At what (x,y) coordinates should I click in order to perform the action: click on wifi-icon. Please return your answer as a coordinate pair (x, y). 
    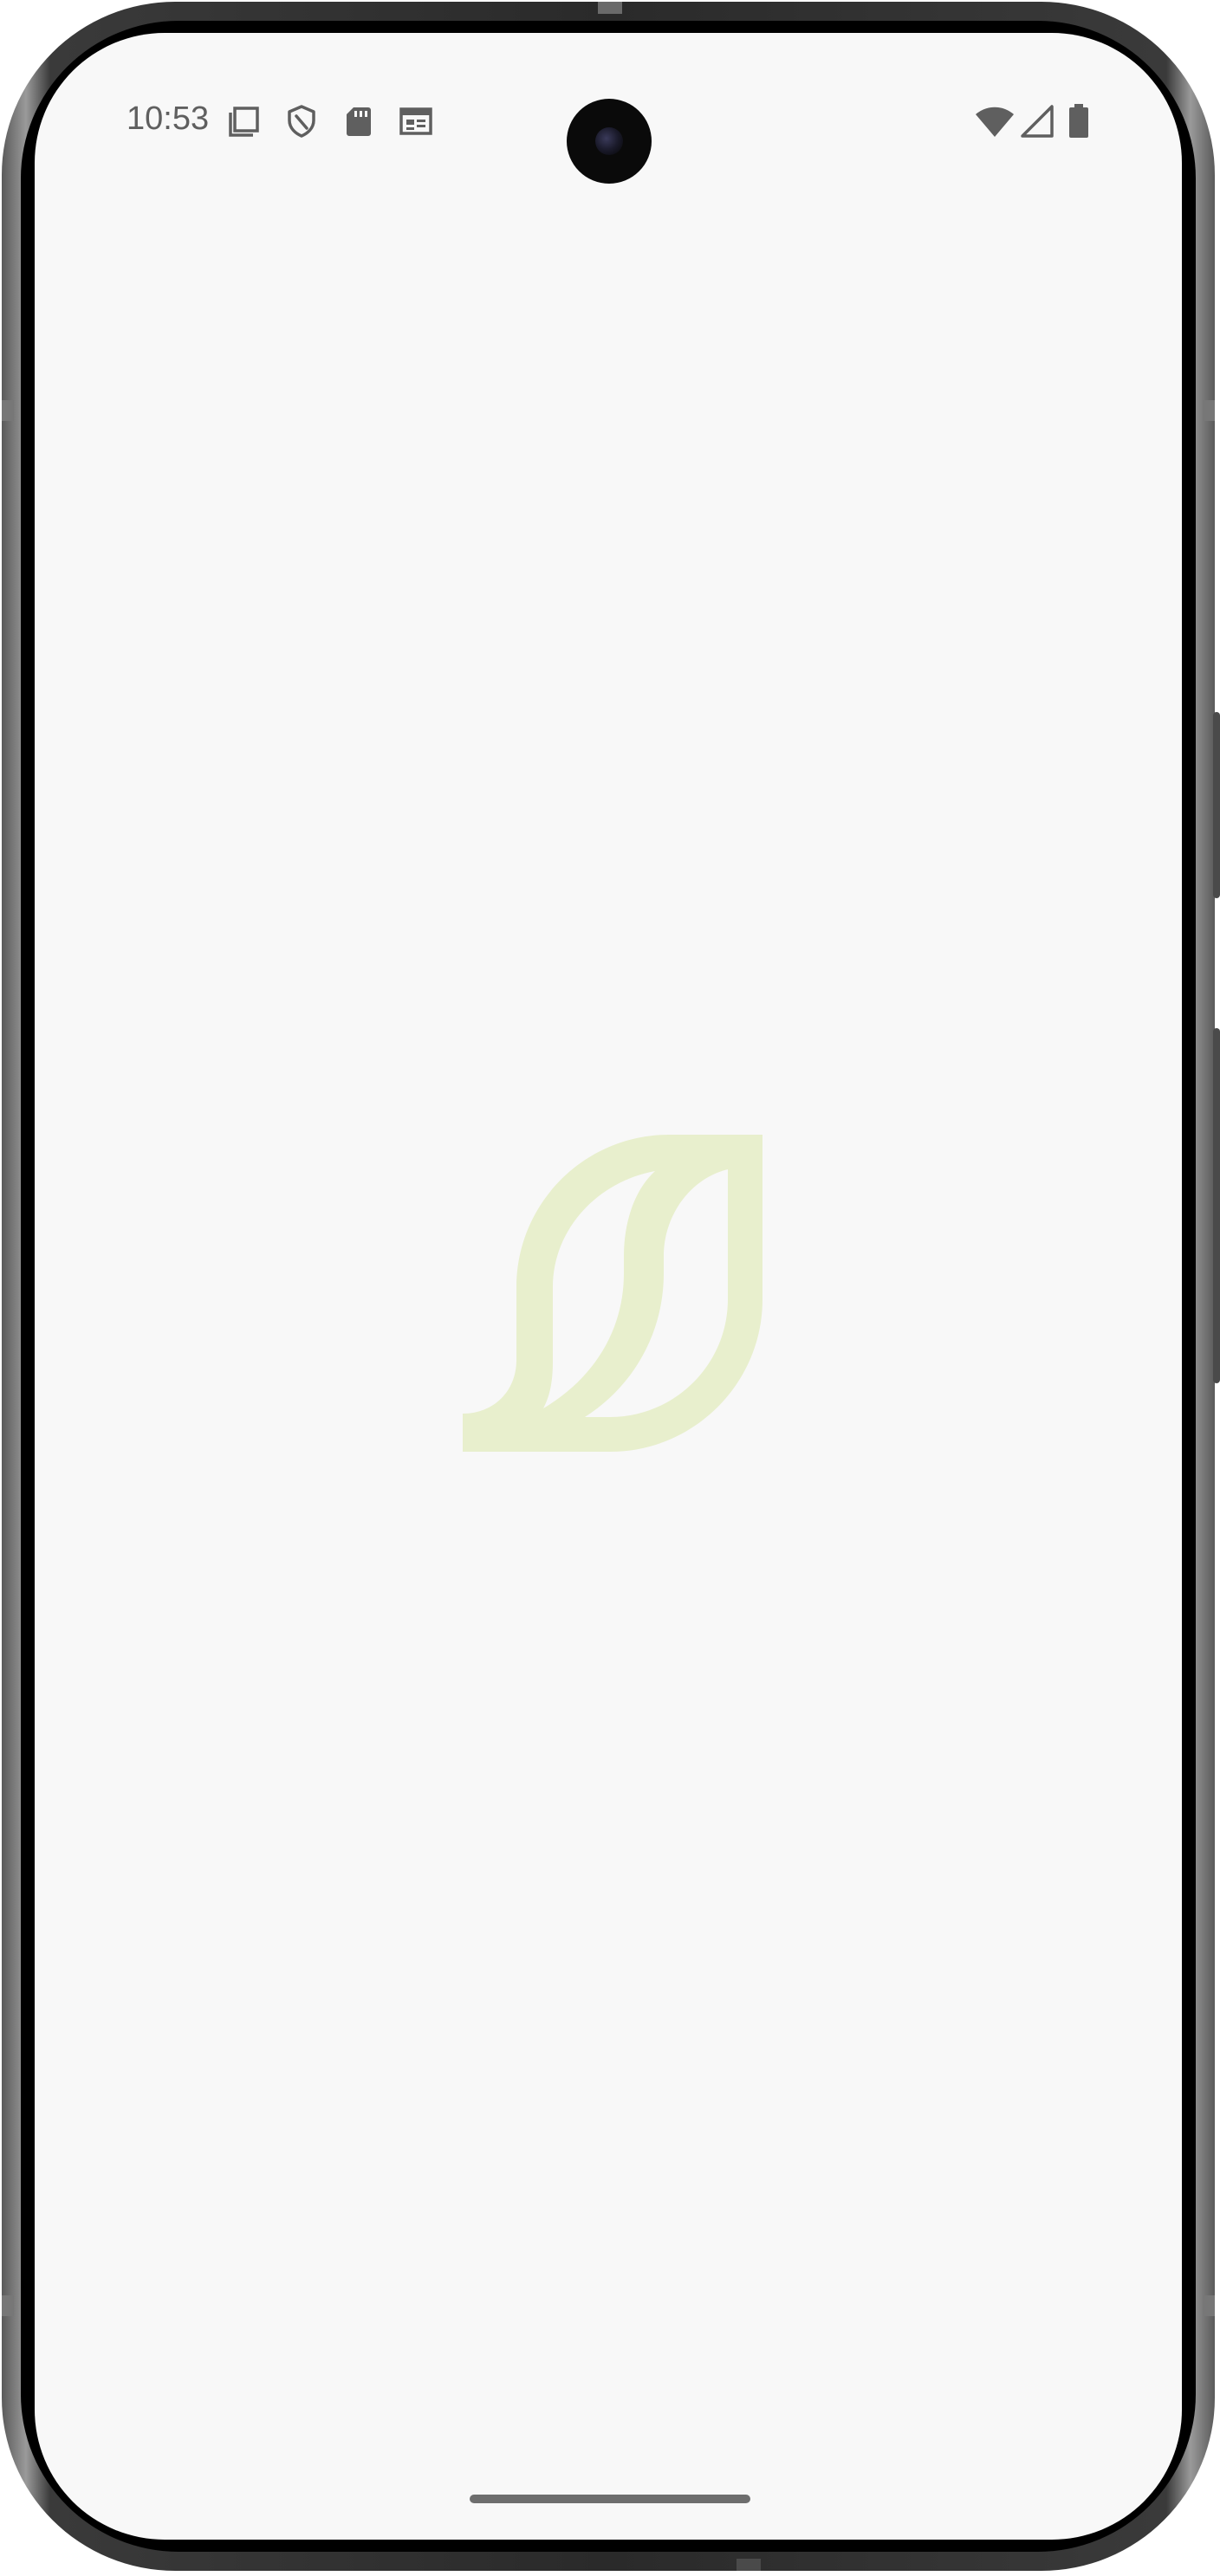
    Looking at the image, I should click on (995, 122).